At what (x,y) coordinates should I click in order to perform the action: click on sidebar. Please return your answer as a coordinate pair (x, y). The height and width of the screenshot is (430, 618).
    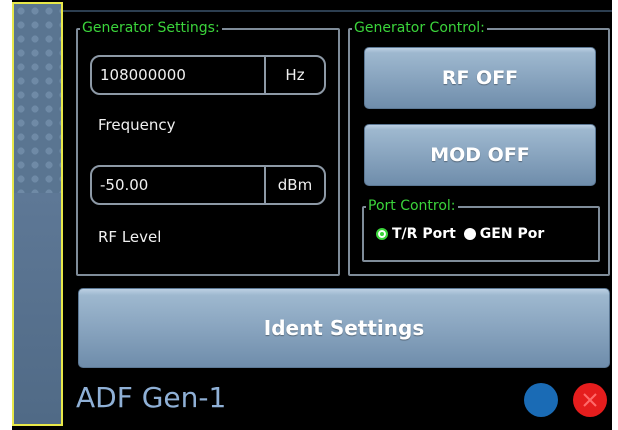
    Looking at the image, I should click on (37, 214).